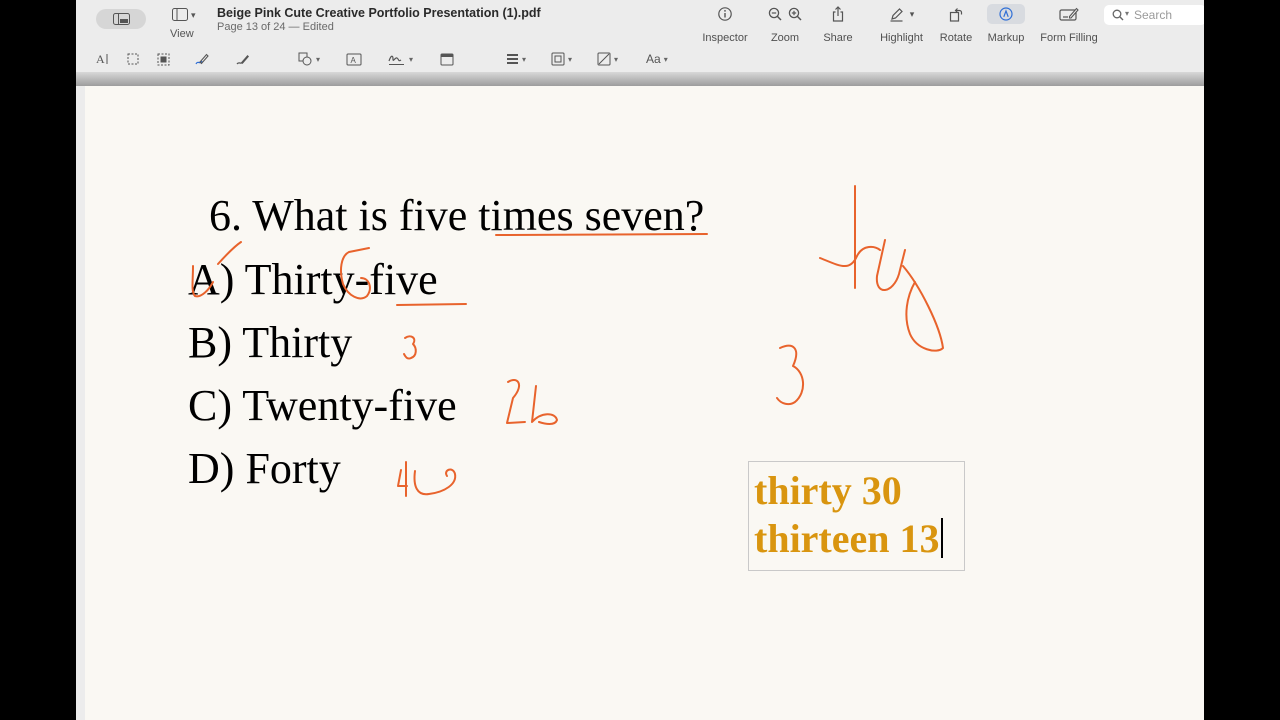  Describe the element at coordinates (186, 25) in the screenshot. I see `view-menu-button: ▾ View` at that location.